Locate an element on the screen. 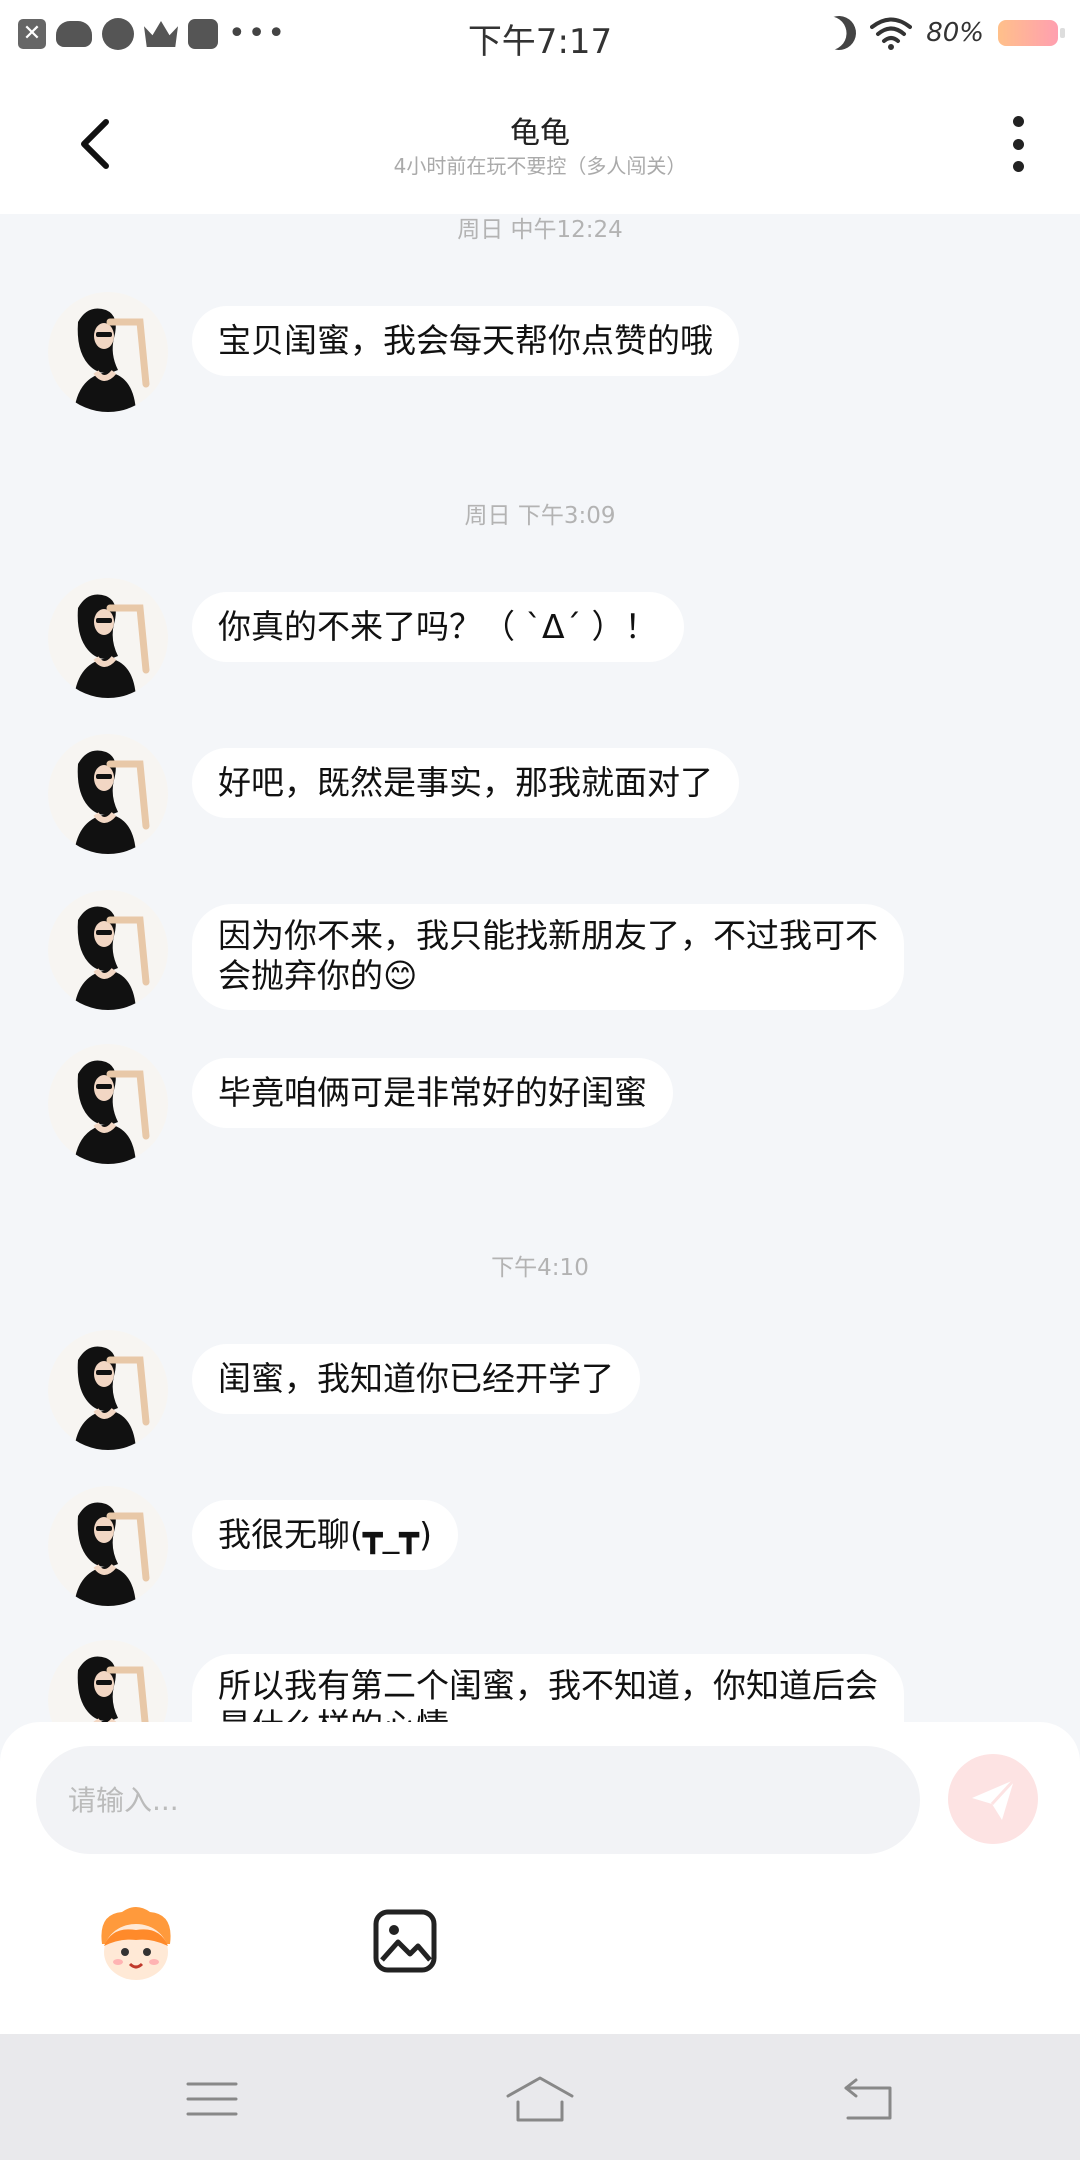 Image resolution: width=1080 pixels, height=2160 pixels. image-icon is located at coordinates (405, 1941).